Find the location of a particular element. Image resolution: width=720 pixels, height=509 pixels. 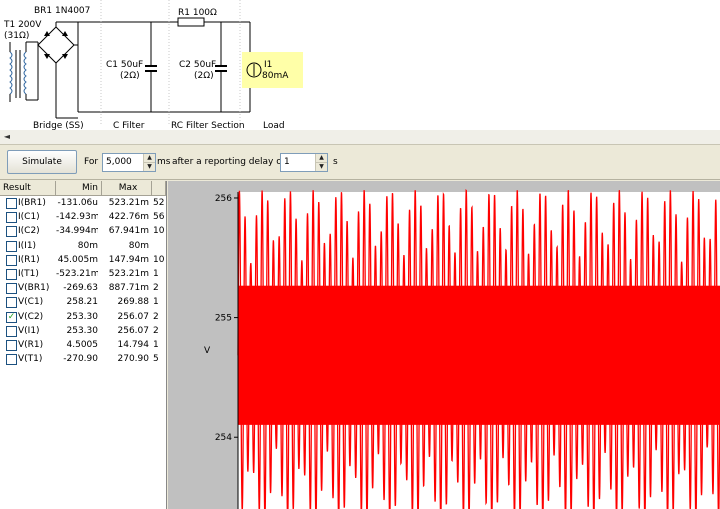

result-max: 67.941m is located at coordinates (128, 231).